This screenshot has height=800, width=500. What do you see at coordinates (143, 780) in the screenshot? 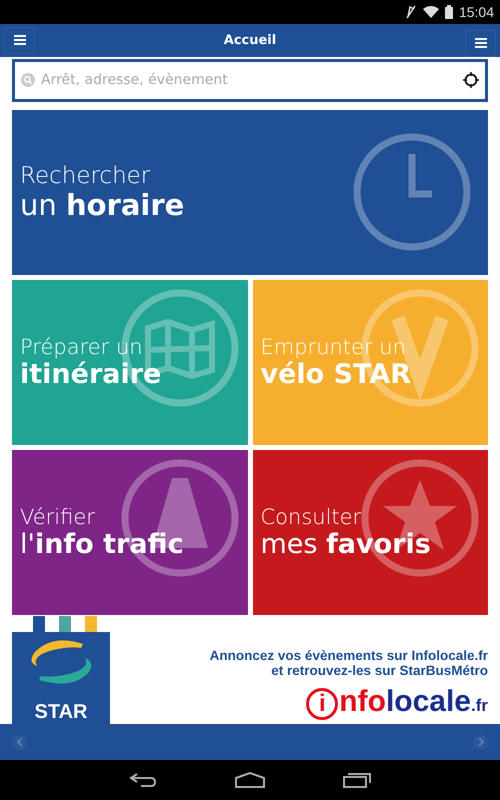
I see `back-icon` at bounding box center [143, 780].